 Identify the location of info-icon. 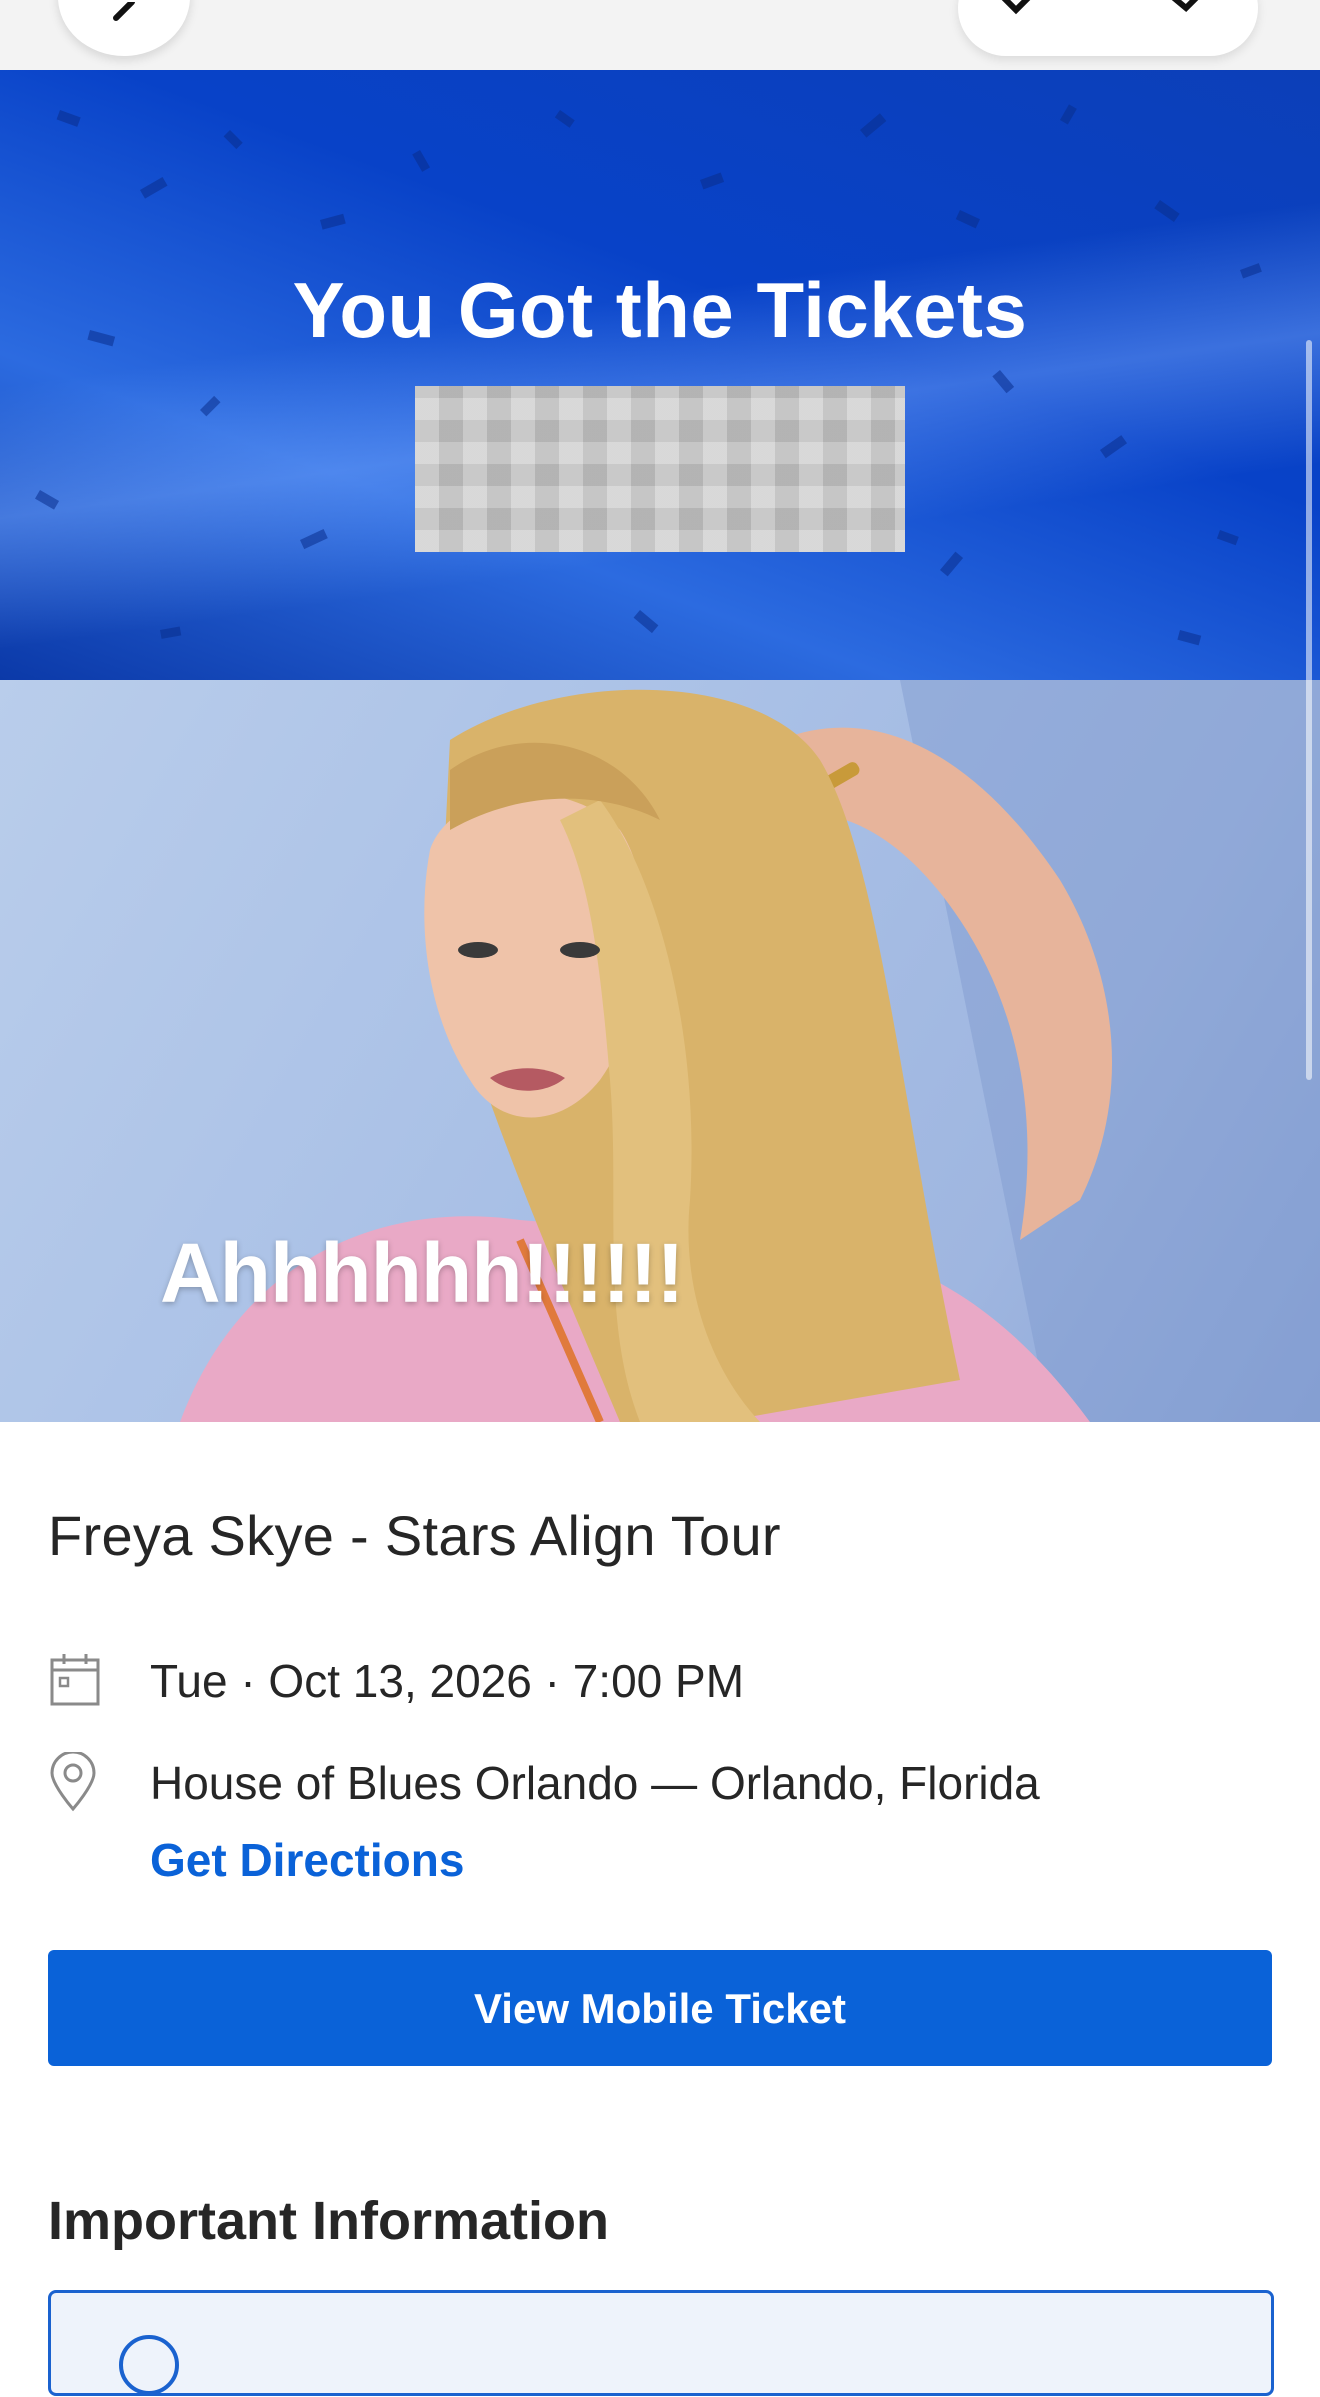
(149, 2365).